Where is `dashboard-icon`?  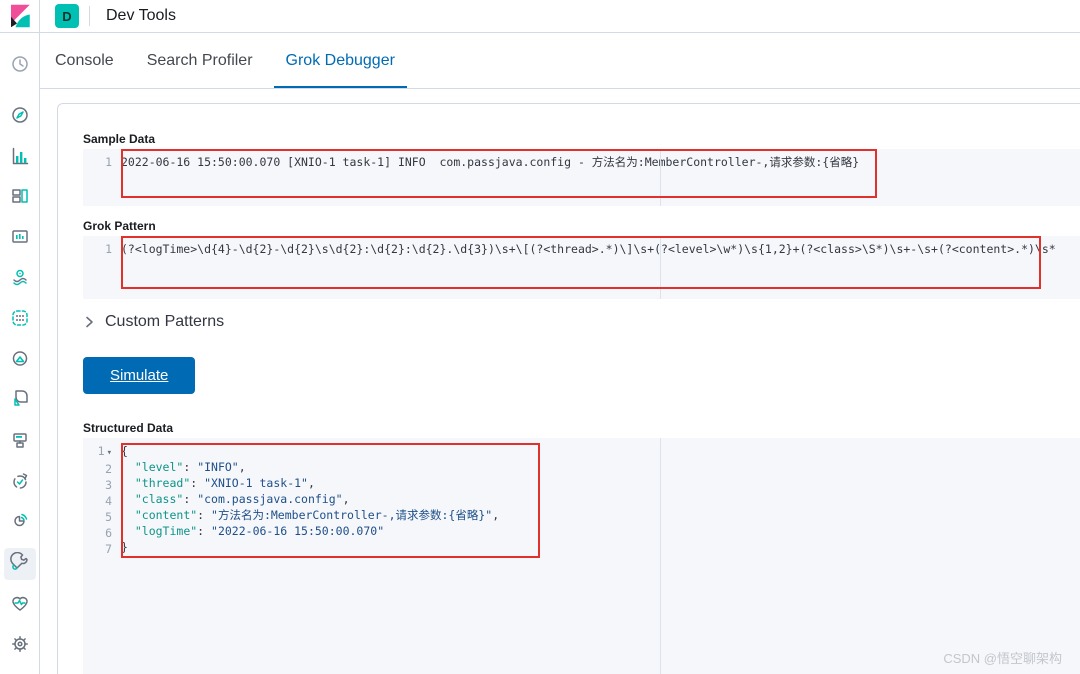 dashboard-icon is located at coordinates (20, 198).